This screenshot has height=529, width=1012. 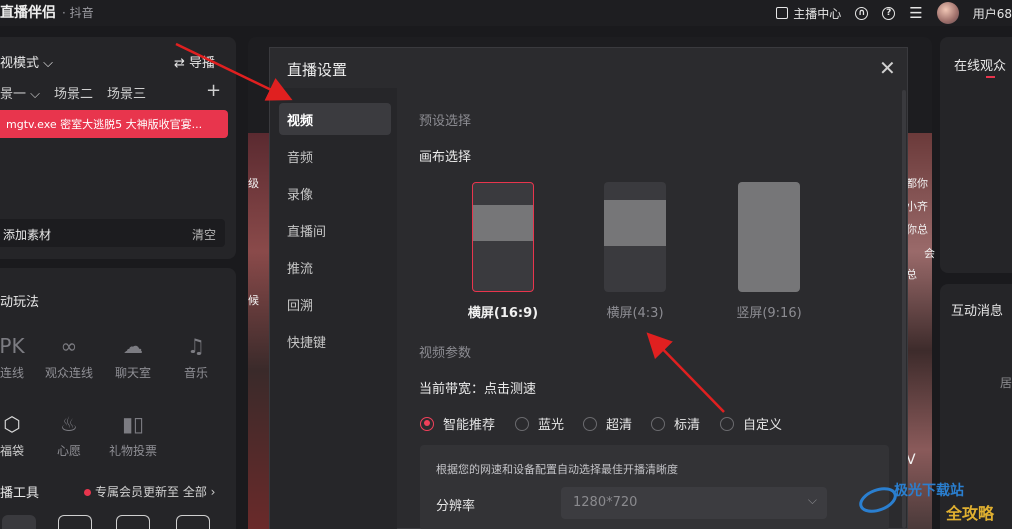 What do you see at coordinates (694, 503) in the screenshot?
I see `resolution-select: 1280*720 ⌵` at bounding box center [694, 503].